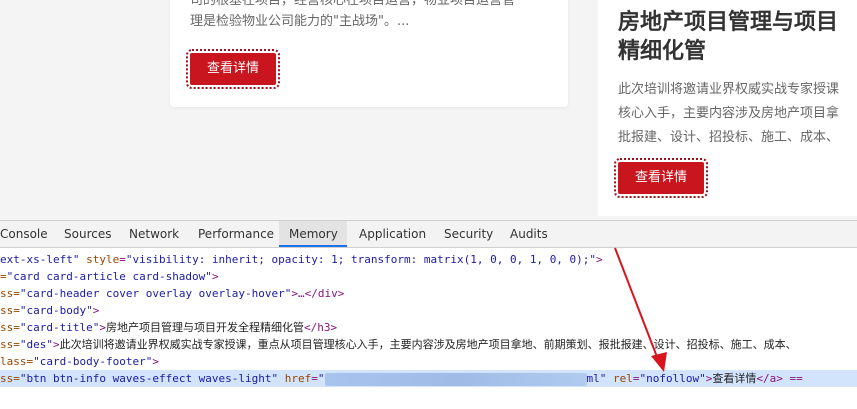 The height and width of the screenshot is (409, 857). Describe the element at coordinates (295, 378) in the screenshot. I see `attr-name: href` at that location.